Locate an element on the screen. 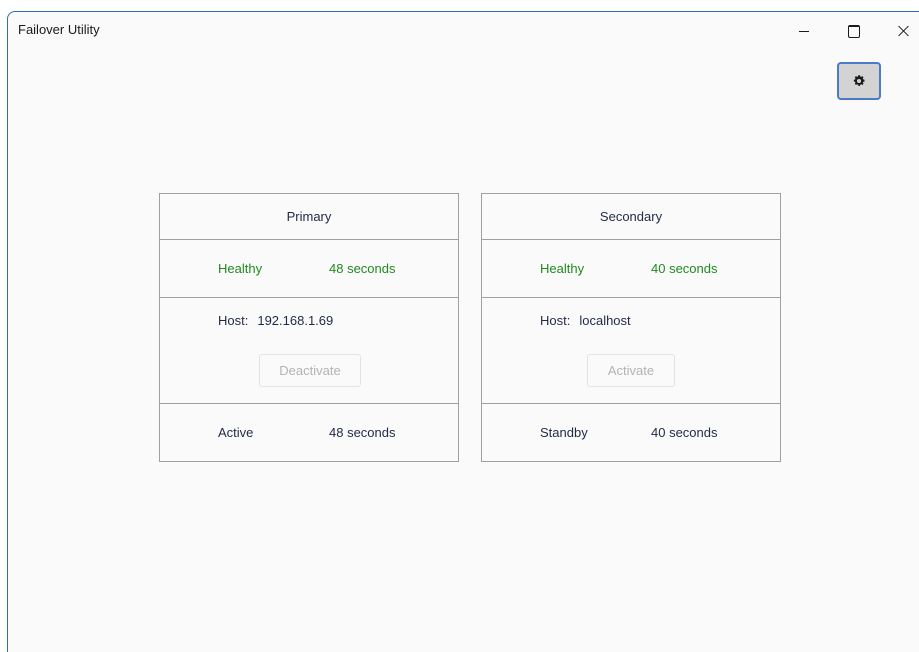  primary-health-duration: 48 seconds is located at coordinates (362, 268).